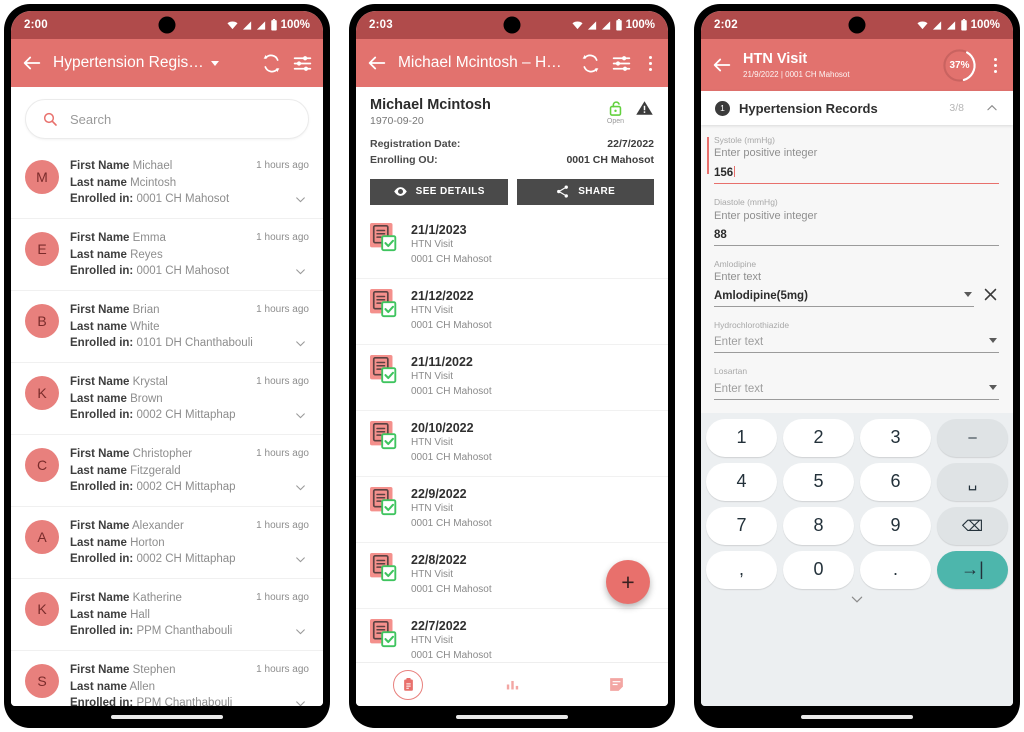  Describe the element at coordinates (992, 108) in the screenshot. I see `chevron-up-icon` at that location.